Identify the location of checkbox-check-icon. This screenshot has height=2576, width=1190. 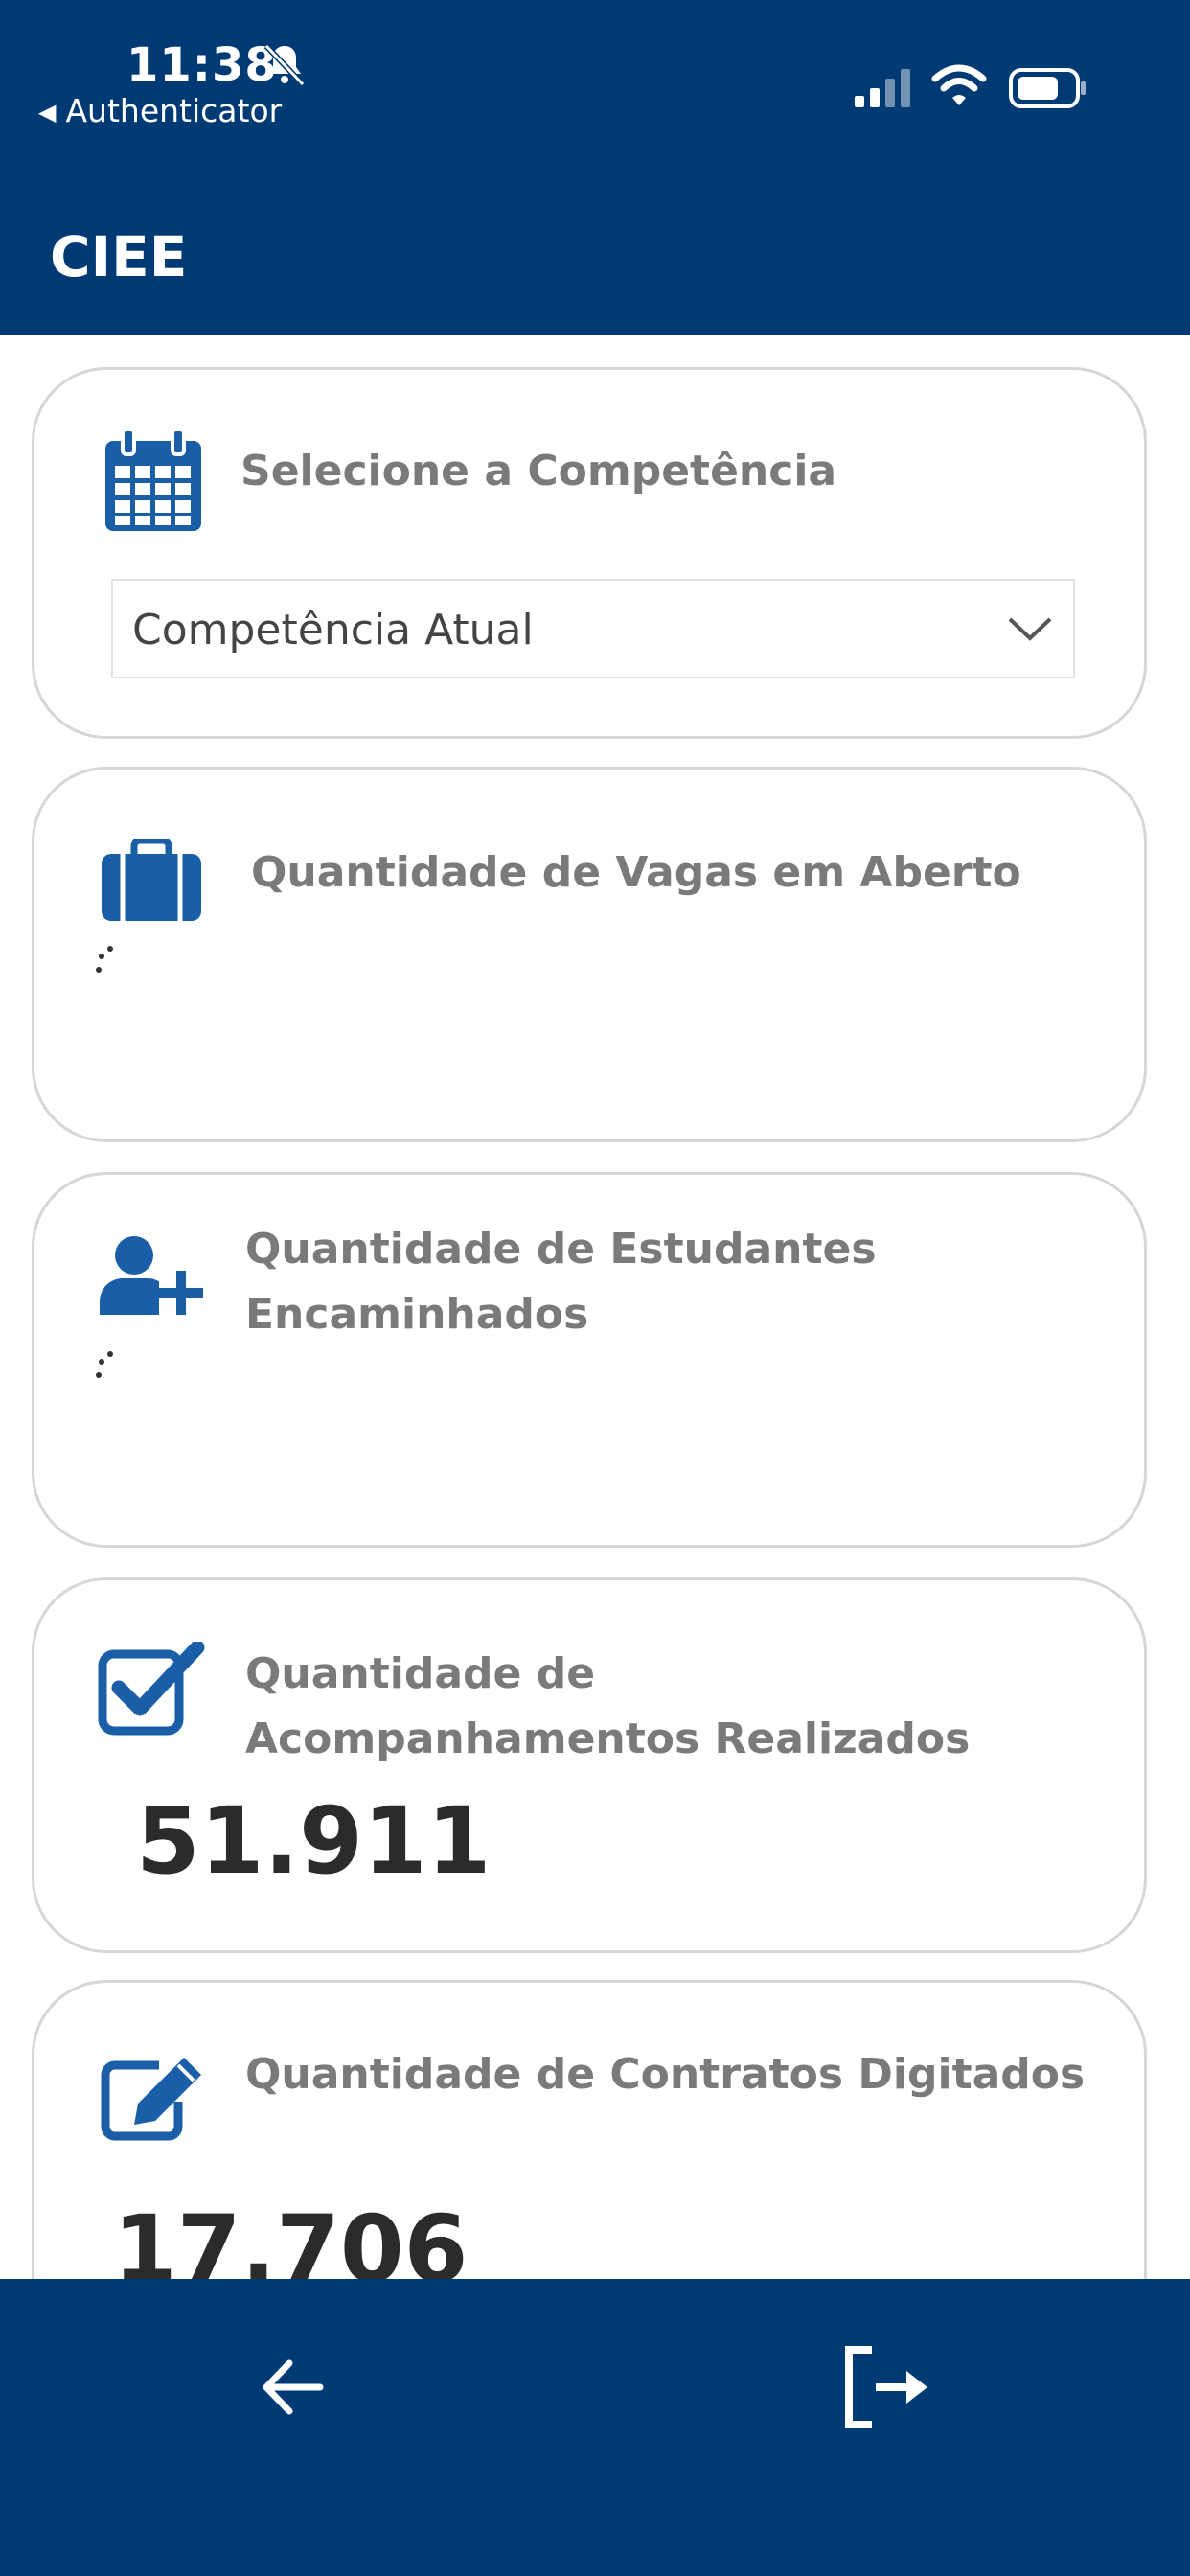
(151, 1689).